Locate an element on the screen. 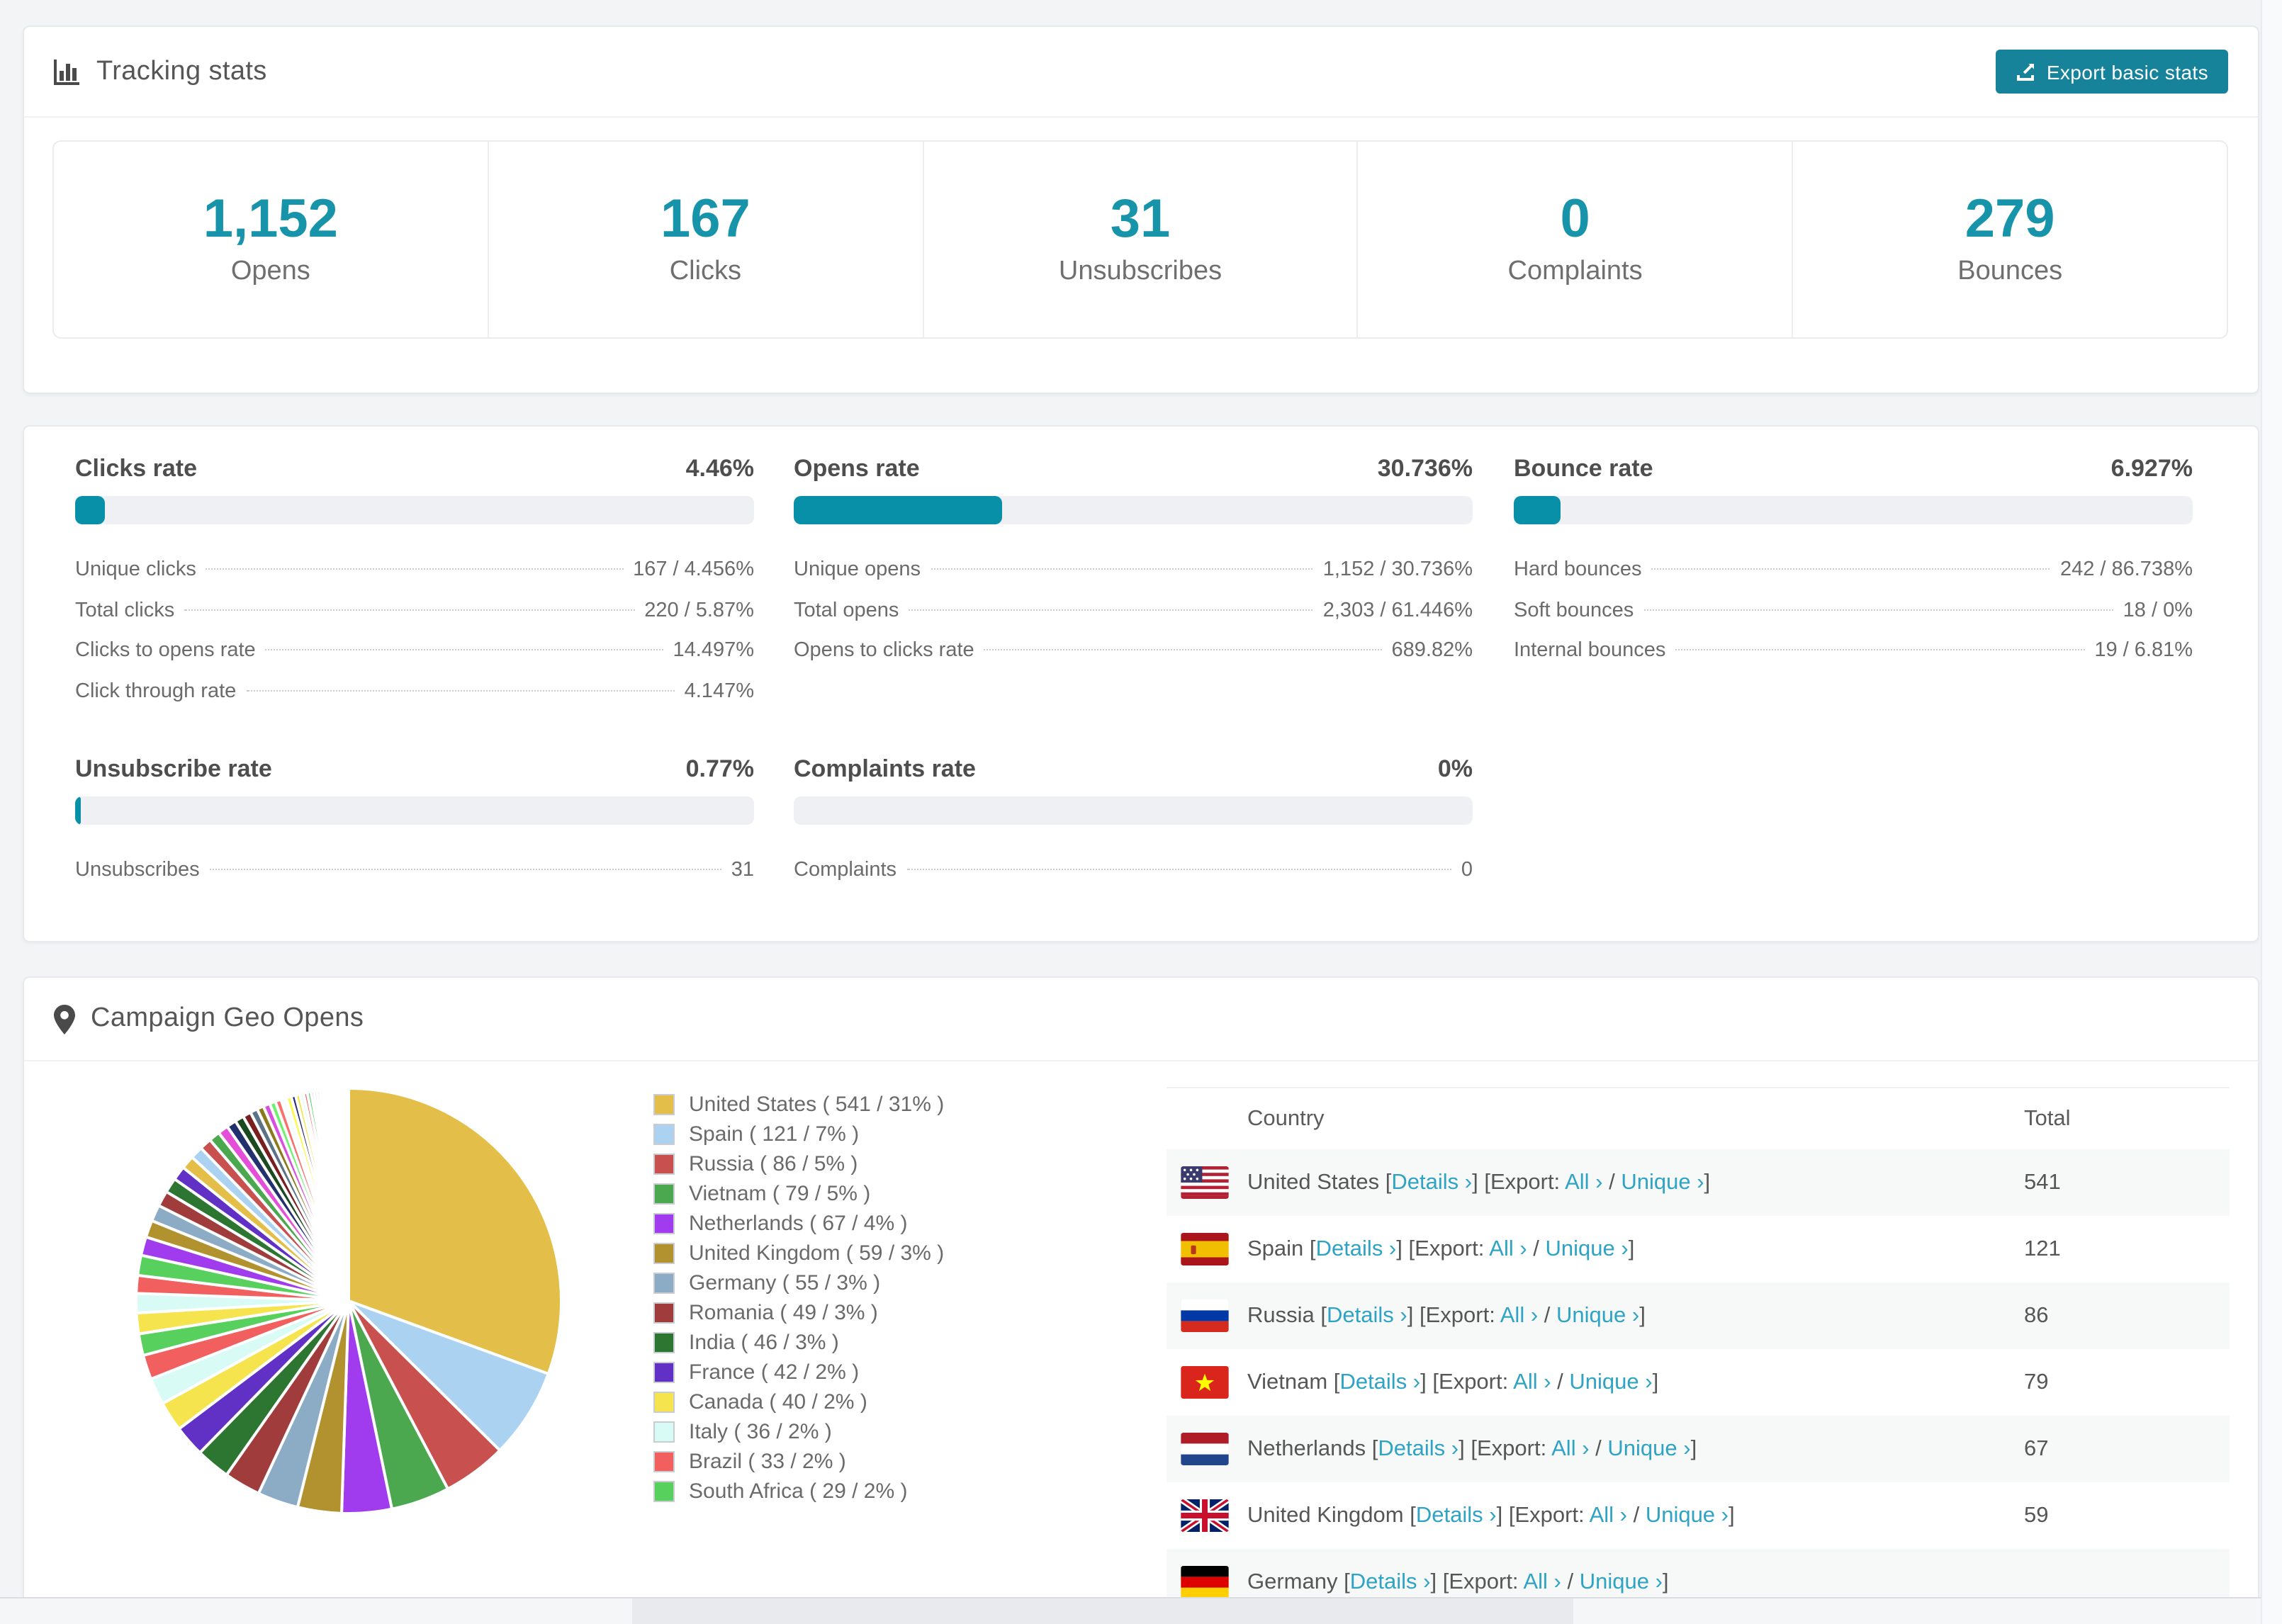  legend-label: Germany ( 55 / 3% ) is located at coordinates (785, 1283).